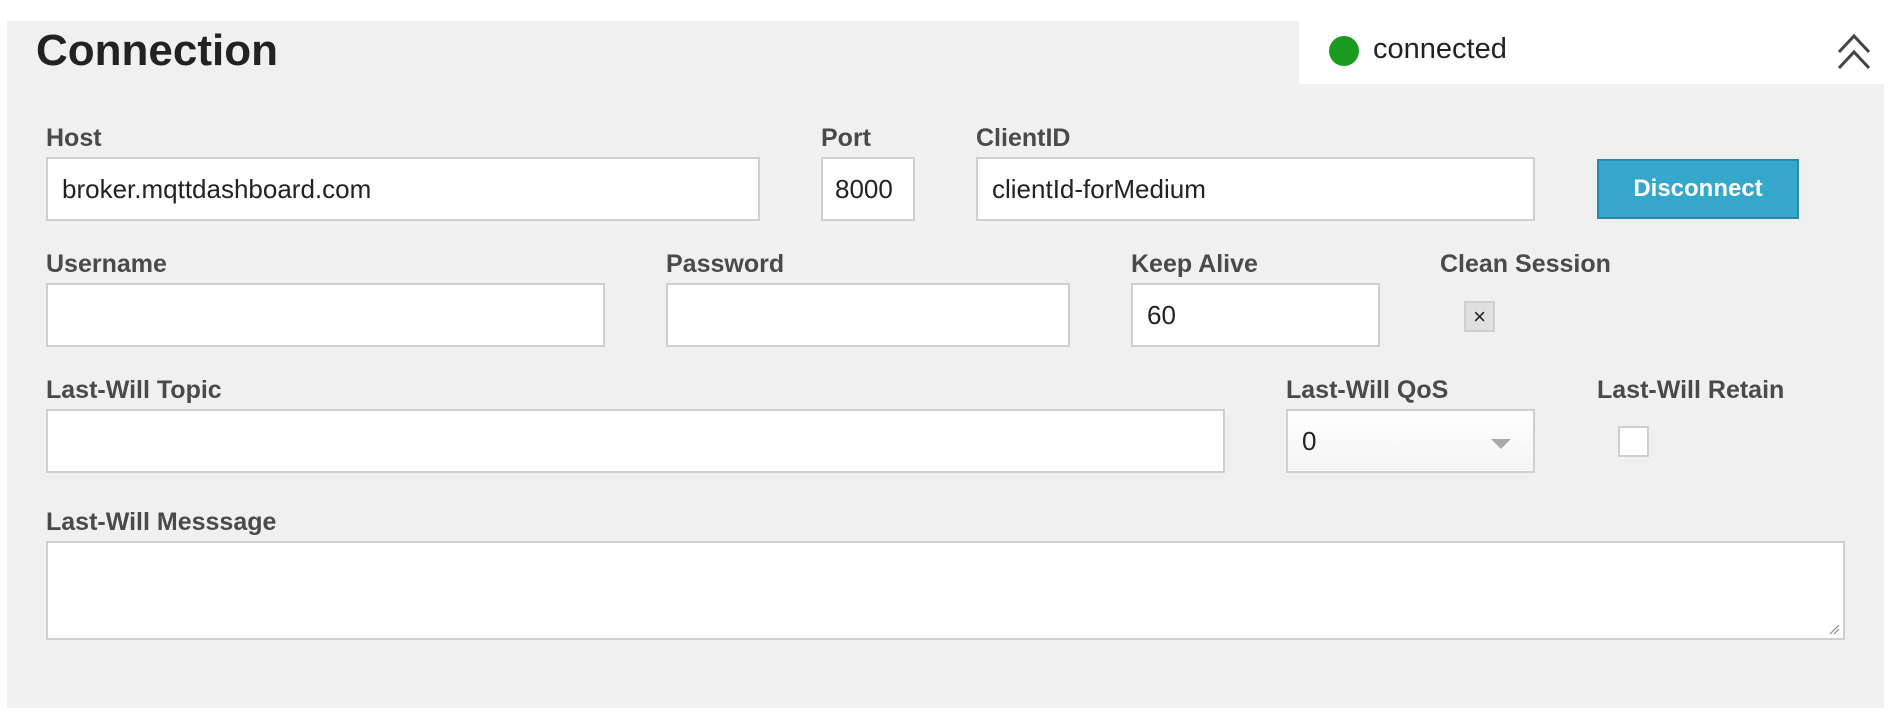  What do you see at coordinates (403, 189) in the screenshot?
I see `host-input: broker.mqttdashboard.com` at bounding box center [403, 189].